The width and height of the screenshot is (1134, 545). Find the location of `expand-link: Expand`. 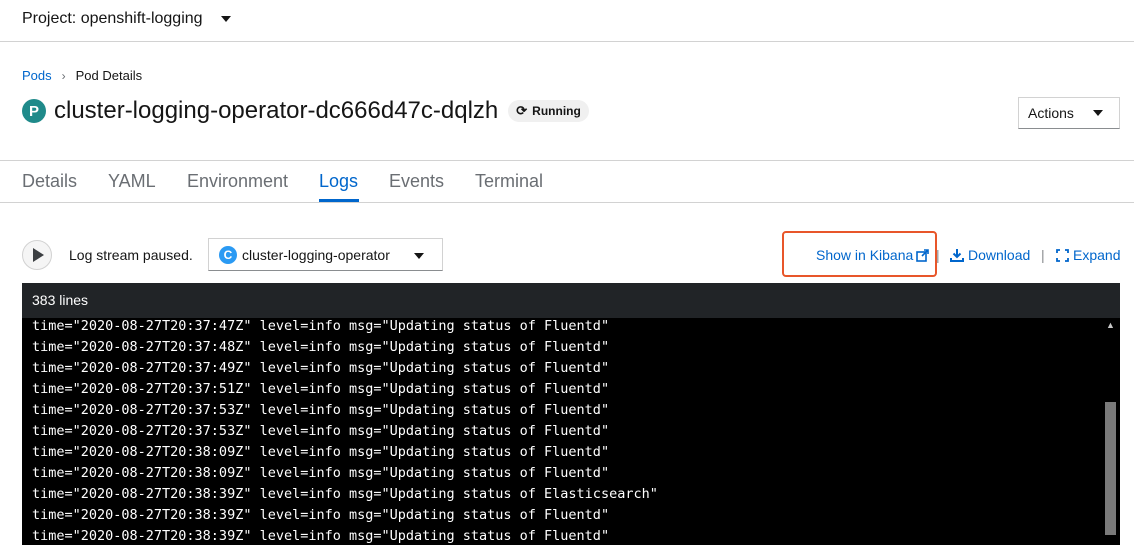

expand-link: Expand is located at coordinates (1088, 255).